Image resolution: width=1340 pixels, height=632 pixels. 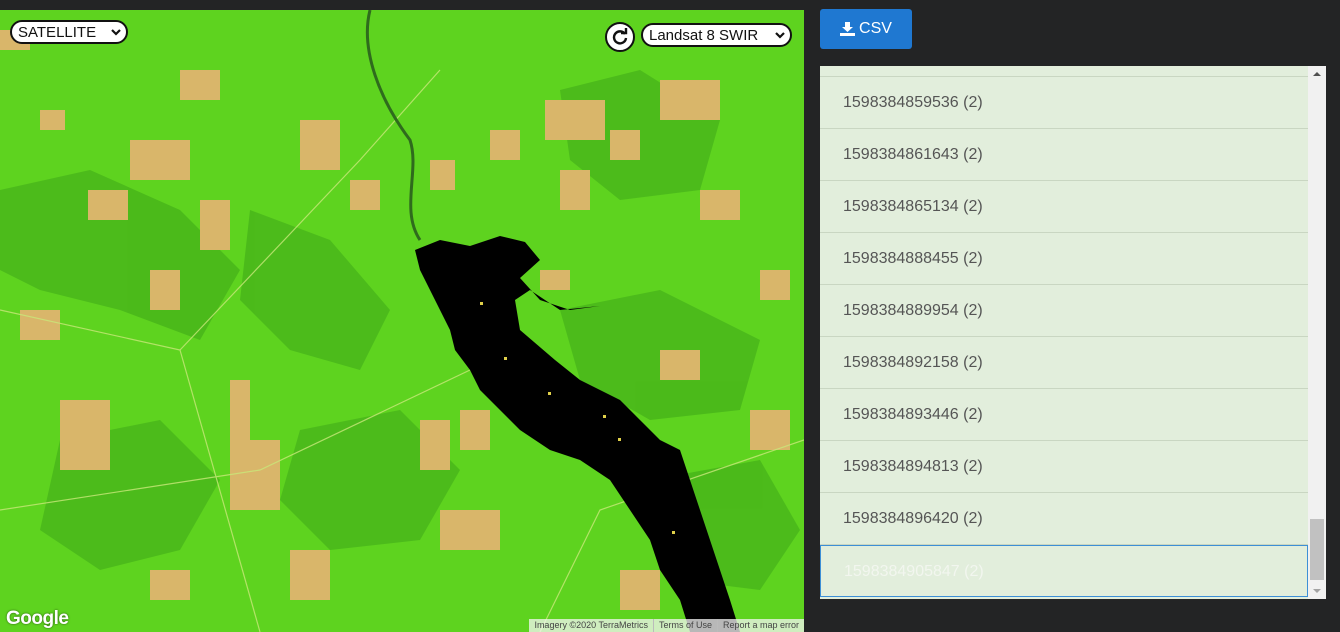 What do you see at coordinates (760, 625) in the screenshot?
I see `report-map-error-link: Report a map error` at bounding box center [760, 625].